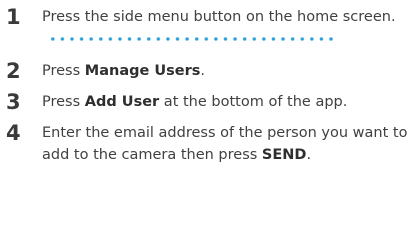 This screenshot has width=418, height=246. What do you see at coordinates (209, 71) in the screenshot?
I see `step-2: 2 Press Manage Users.` at bounding box center [209, 71].